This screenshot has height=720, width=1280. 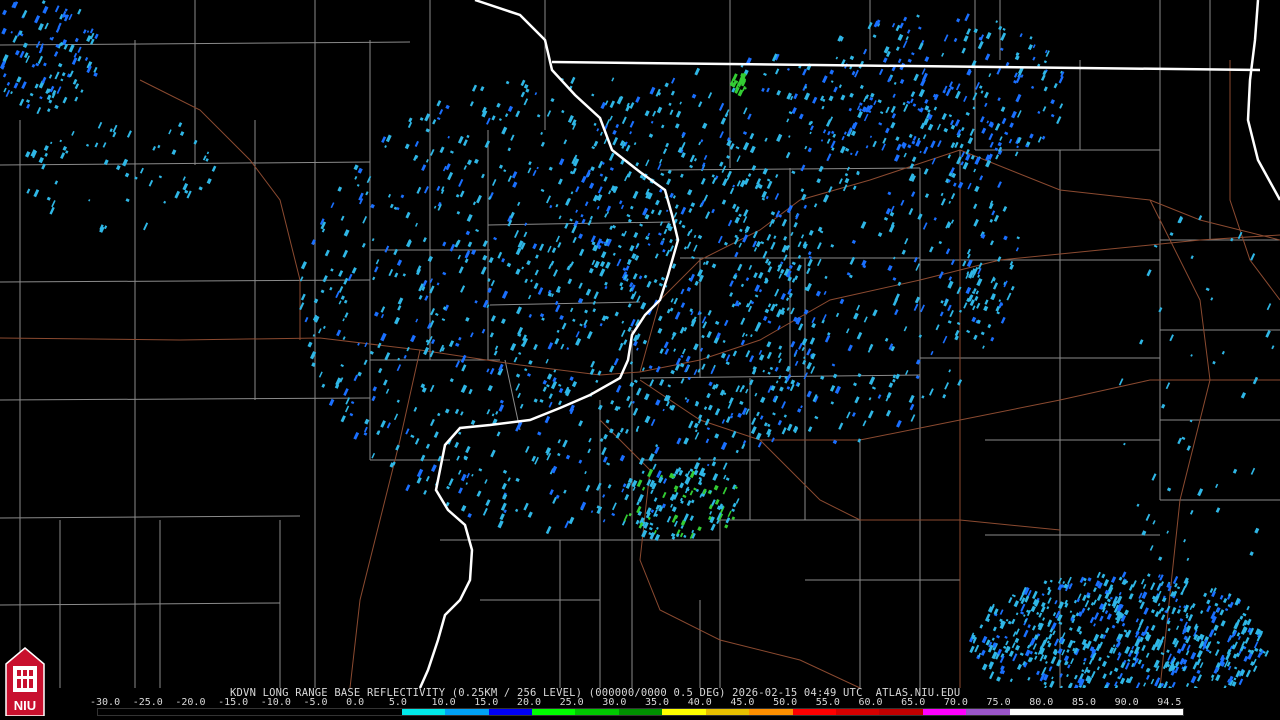 What do you see at coordinates (1041, 702) in the screenshot?
I see `scale-tick-label: 80.0` at bounding box center [1041, 702].